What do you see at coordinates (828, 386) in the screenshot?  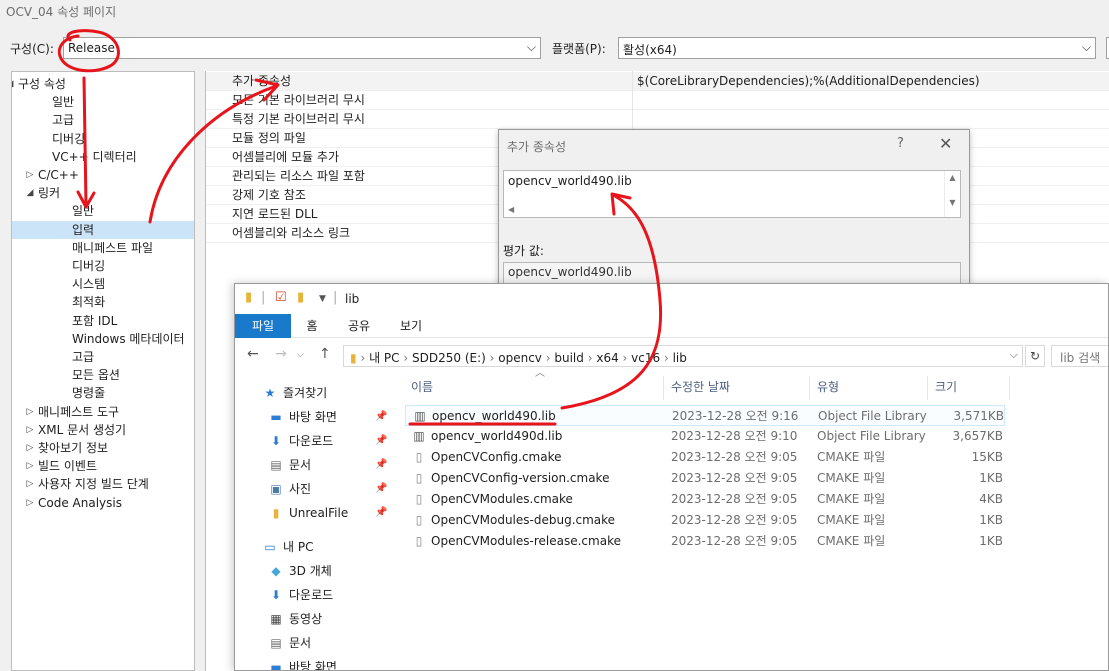 I see `column-header-type: 유형` at bounding box center [828, 386].